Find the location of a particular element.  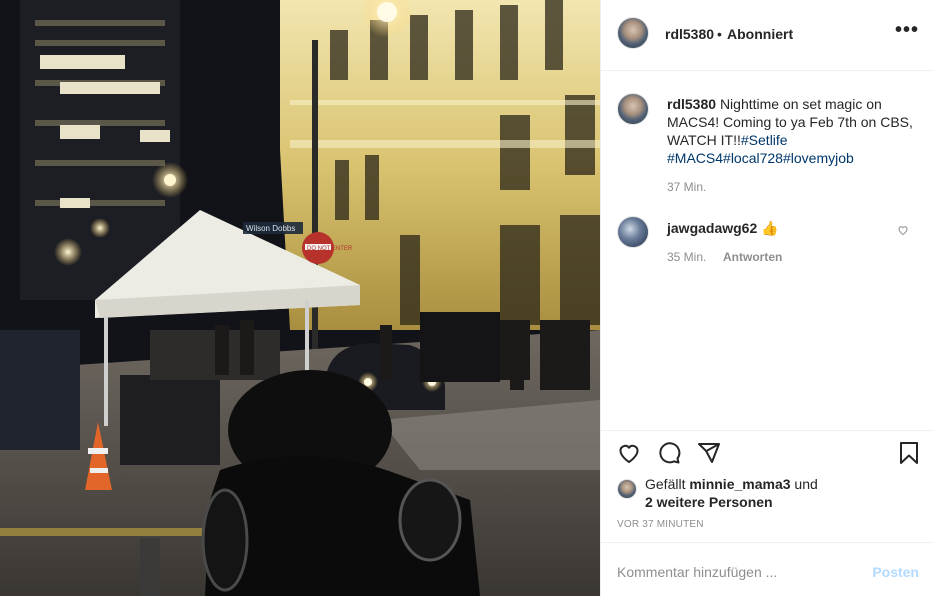

post-header: rdl5380 • Abonniert ••• is located at coordinates (767, 35).